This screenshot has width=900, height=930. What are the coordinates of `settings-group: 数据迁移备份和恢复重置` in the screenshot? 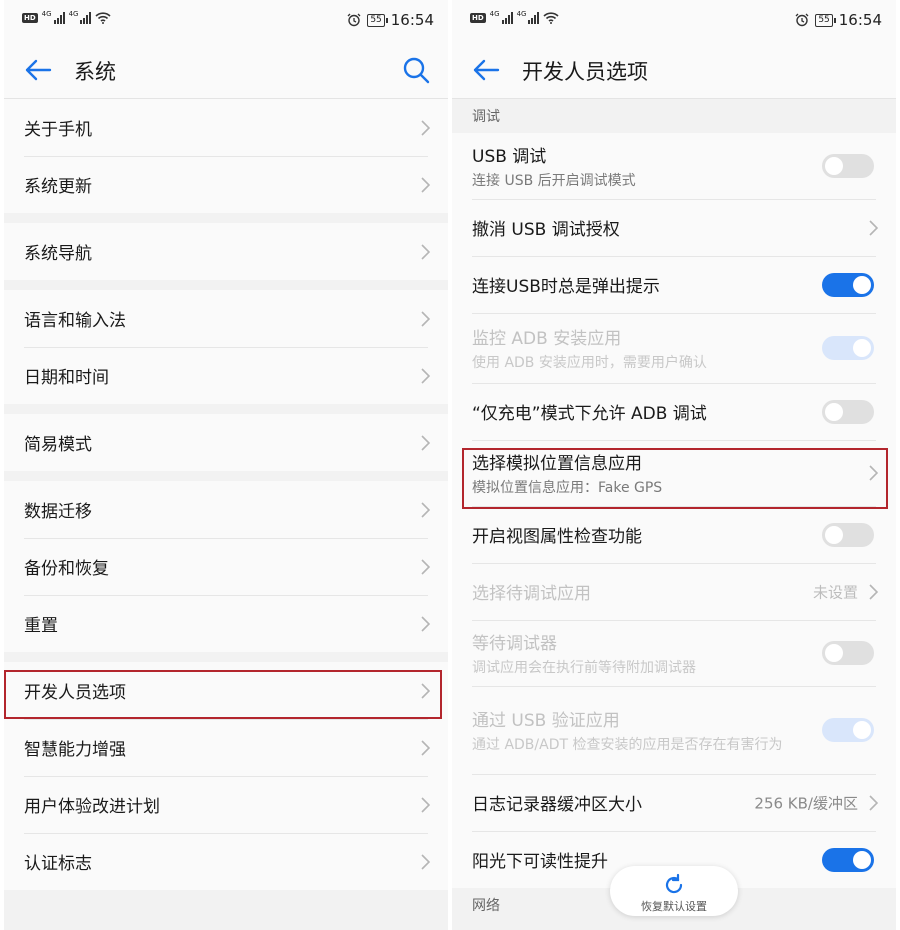 It's located at (226, 566).